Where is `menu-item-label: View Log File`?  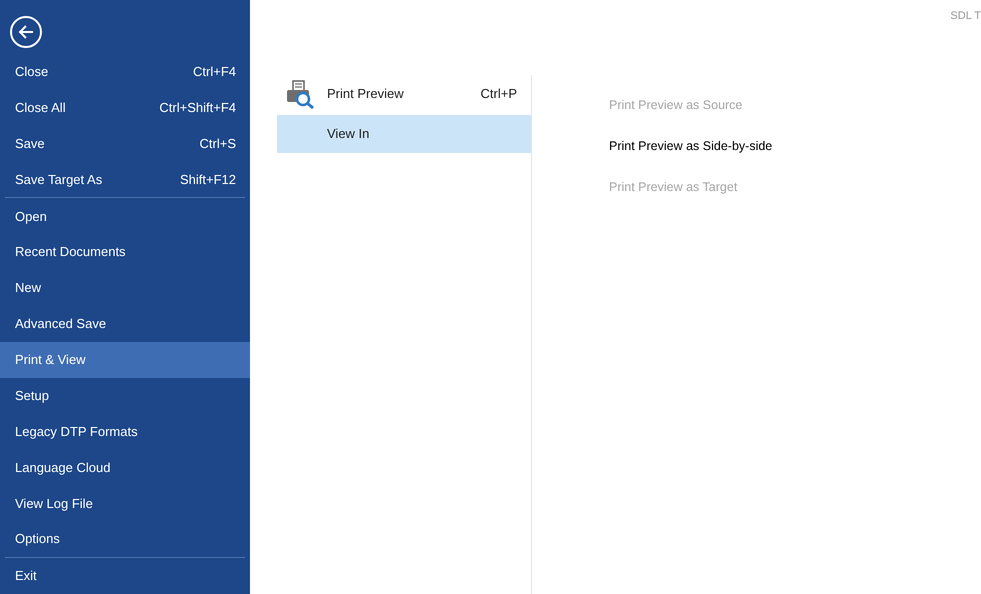 menu-item-label: View Log File is located at coordinates (54, 503).